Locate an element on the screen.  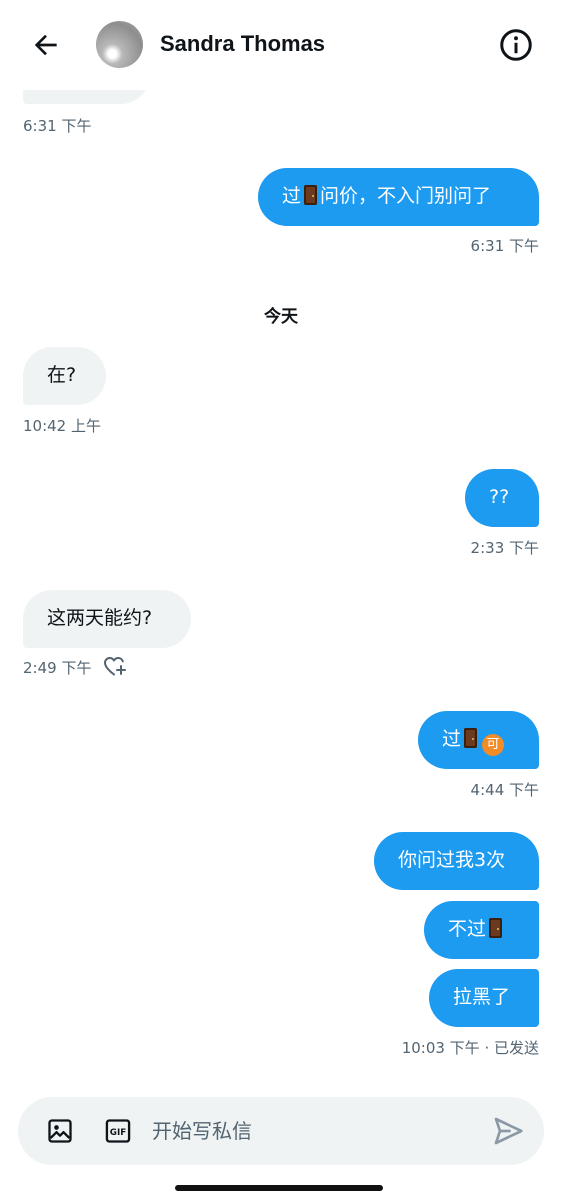
message-timestamp: 2:49 下午 is located at coordinates (57, 668).